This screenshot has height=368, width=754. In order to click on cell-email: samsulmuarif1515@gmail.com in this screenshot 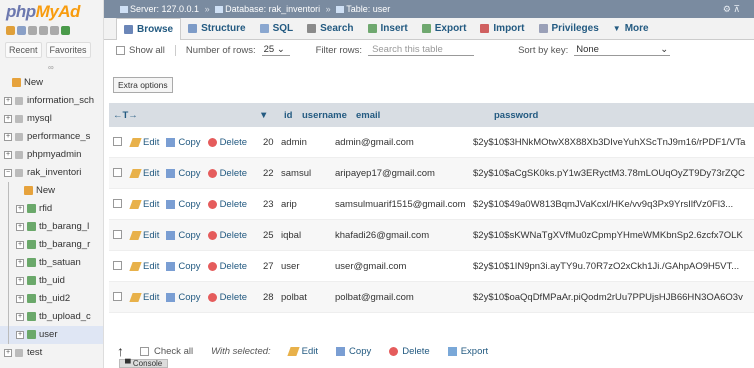, I will do `click(404, 204)`.